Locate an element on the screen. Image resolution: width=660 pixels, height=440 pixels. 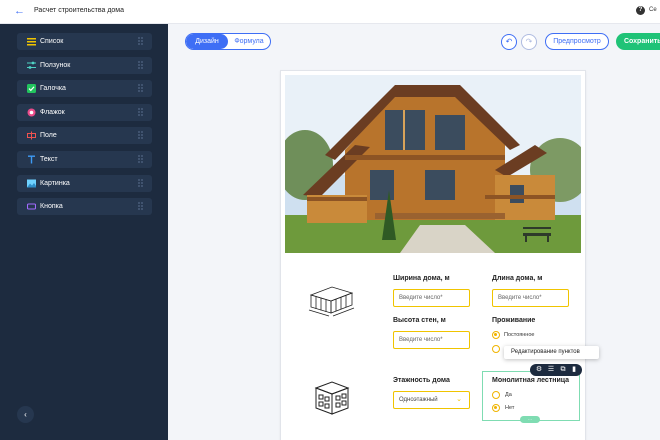
stairs-option-yes-radio is located at coordinates (496, 395).